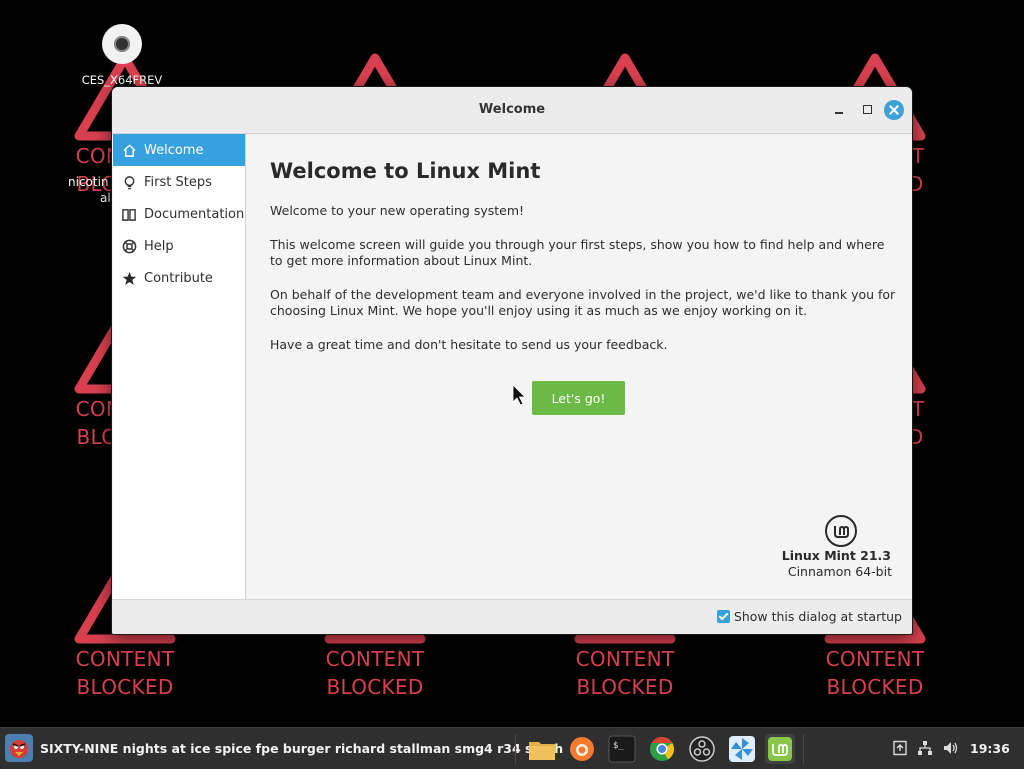 The height and width of the screenshot is (769, 1024). I want to click on sidebar-item-label: Contribute, so click(178, 278).